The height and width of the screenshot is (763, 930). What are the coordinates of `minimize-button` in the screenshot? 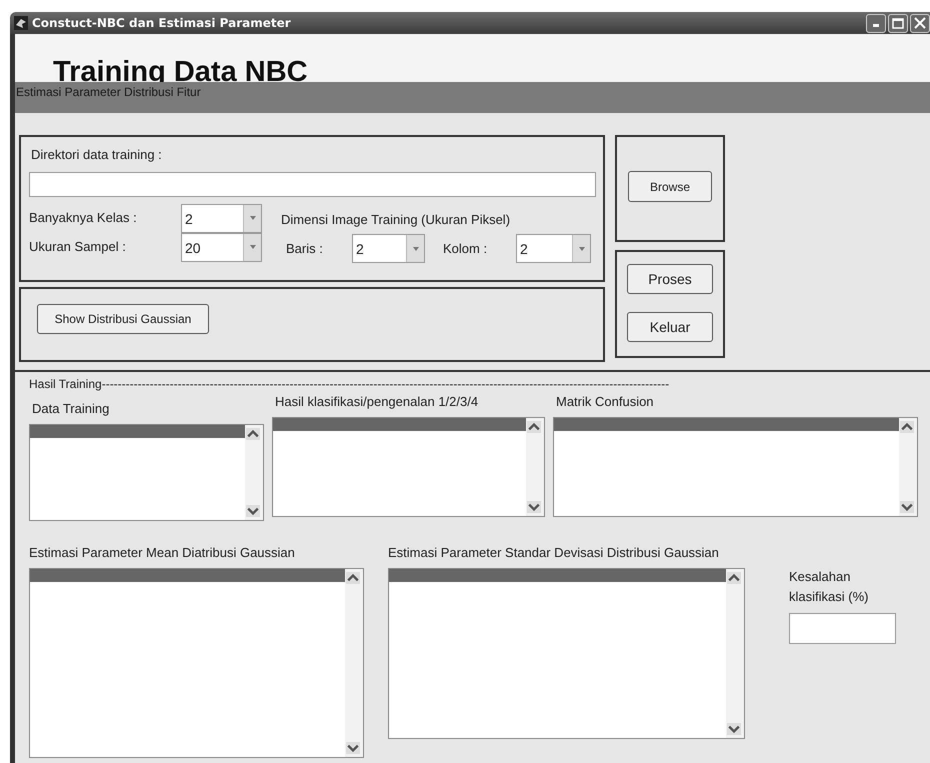 It's located at (876, 23).